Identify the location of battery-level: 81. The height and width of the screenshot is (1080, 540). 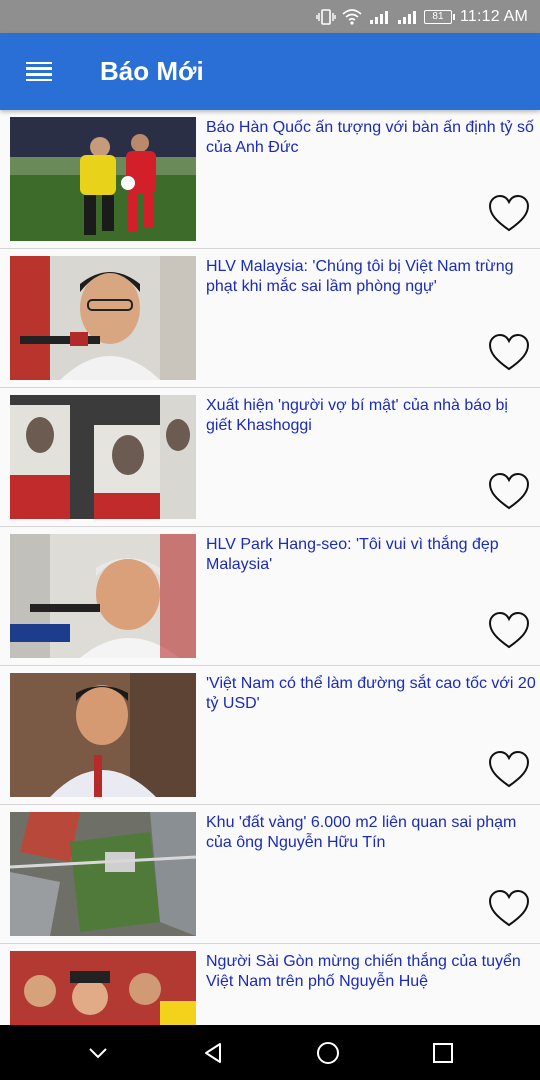
(438, 16).